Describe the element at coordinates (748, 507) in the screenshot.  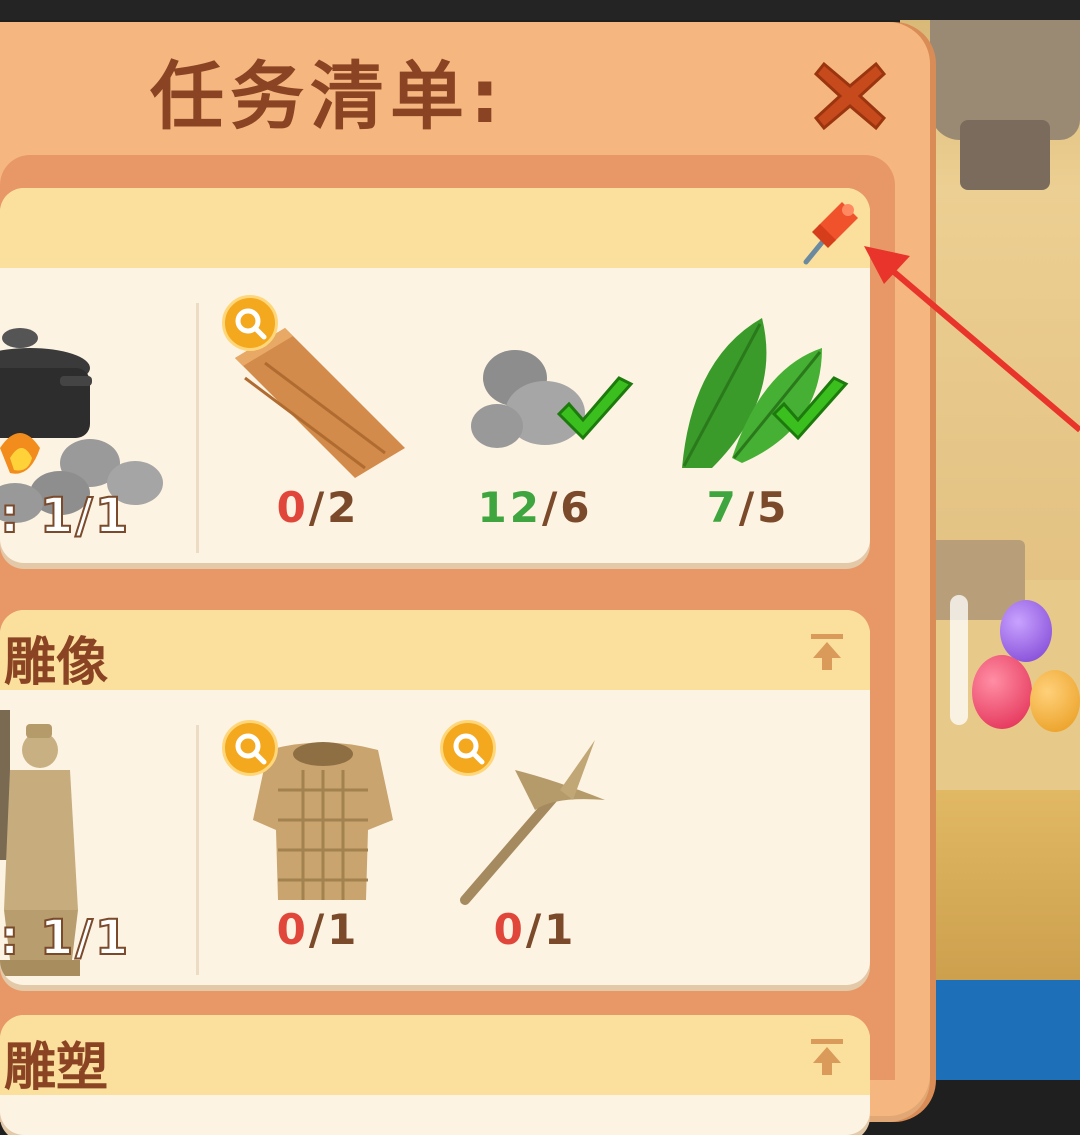
I see `material-count: 7/5` at that location.